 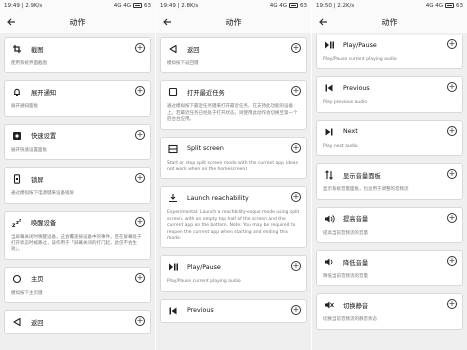 I want to click on action-card-back: 返回 +, so click(x=77, y=322).